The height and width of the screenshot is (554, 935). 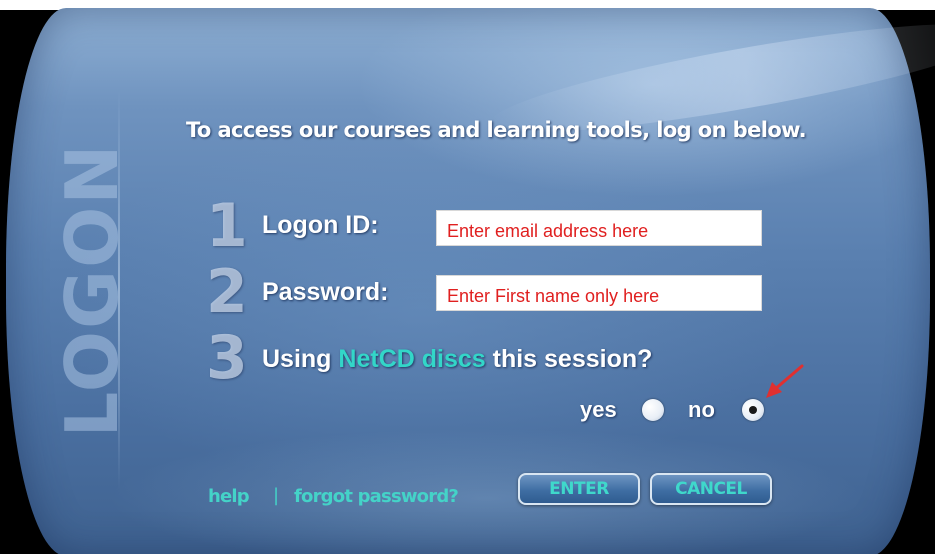 What do you see at coordinates (227, 226) in the screenshot?
I see `step-number-1: 1` at bounding box center [227, 226].